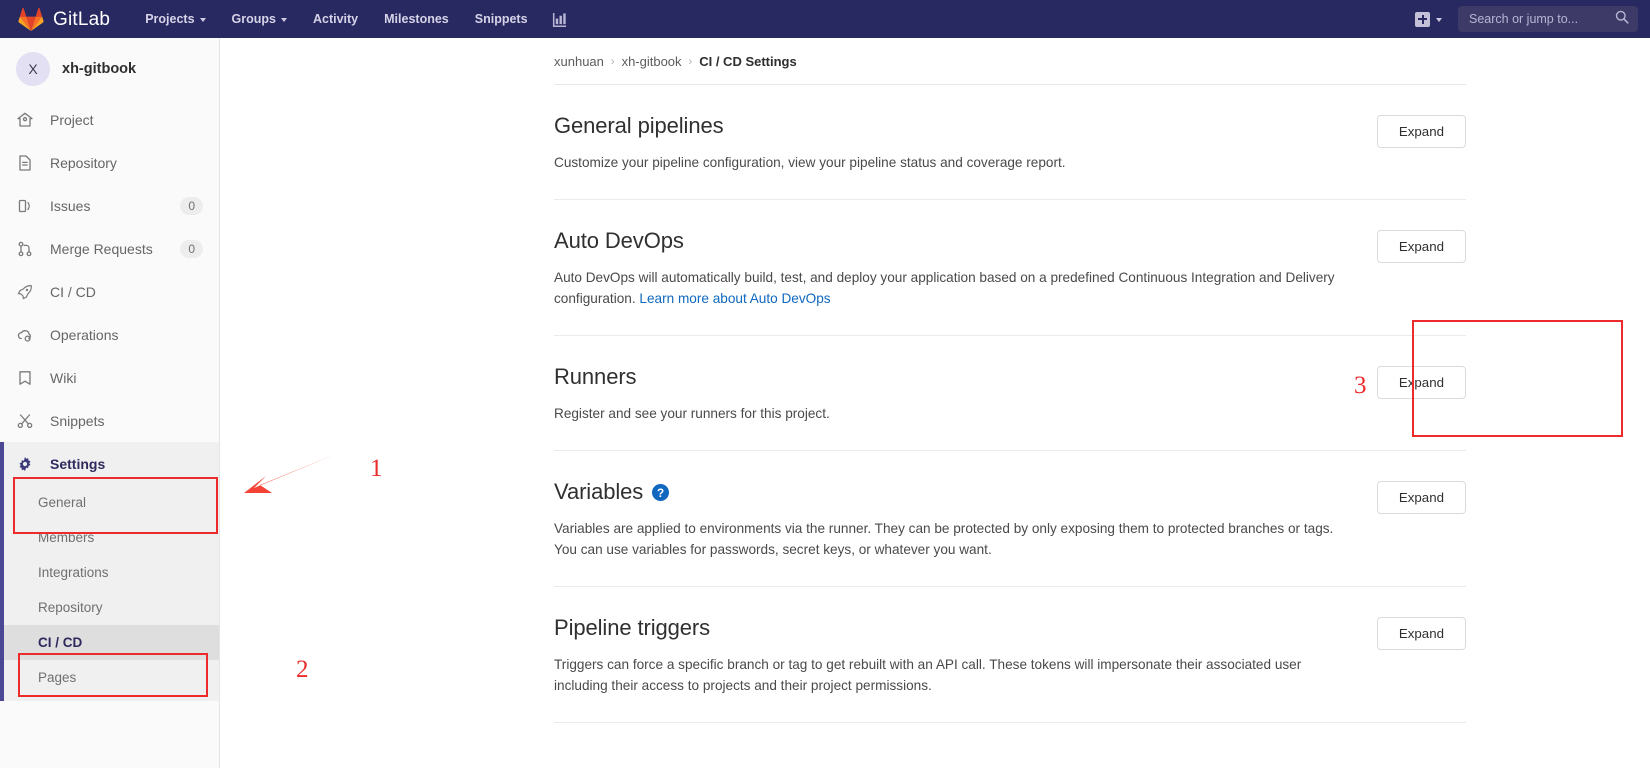 The height and width of the screenshot is (768, 1650). I want to click on expand-button-variables: Expand, so click(1421, 497).